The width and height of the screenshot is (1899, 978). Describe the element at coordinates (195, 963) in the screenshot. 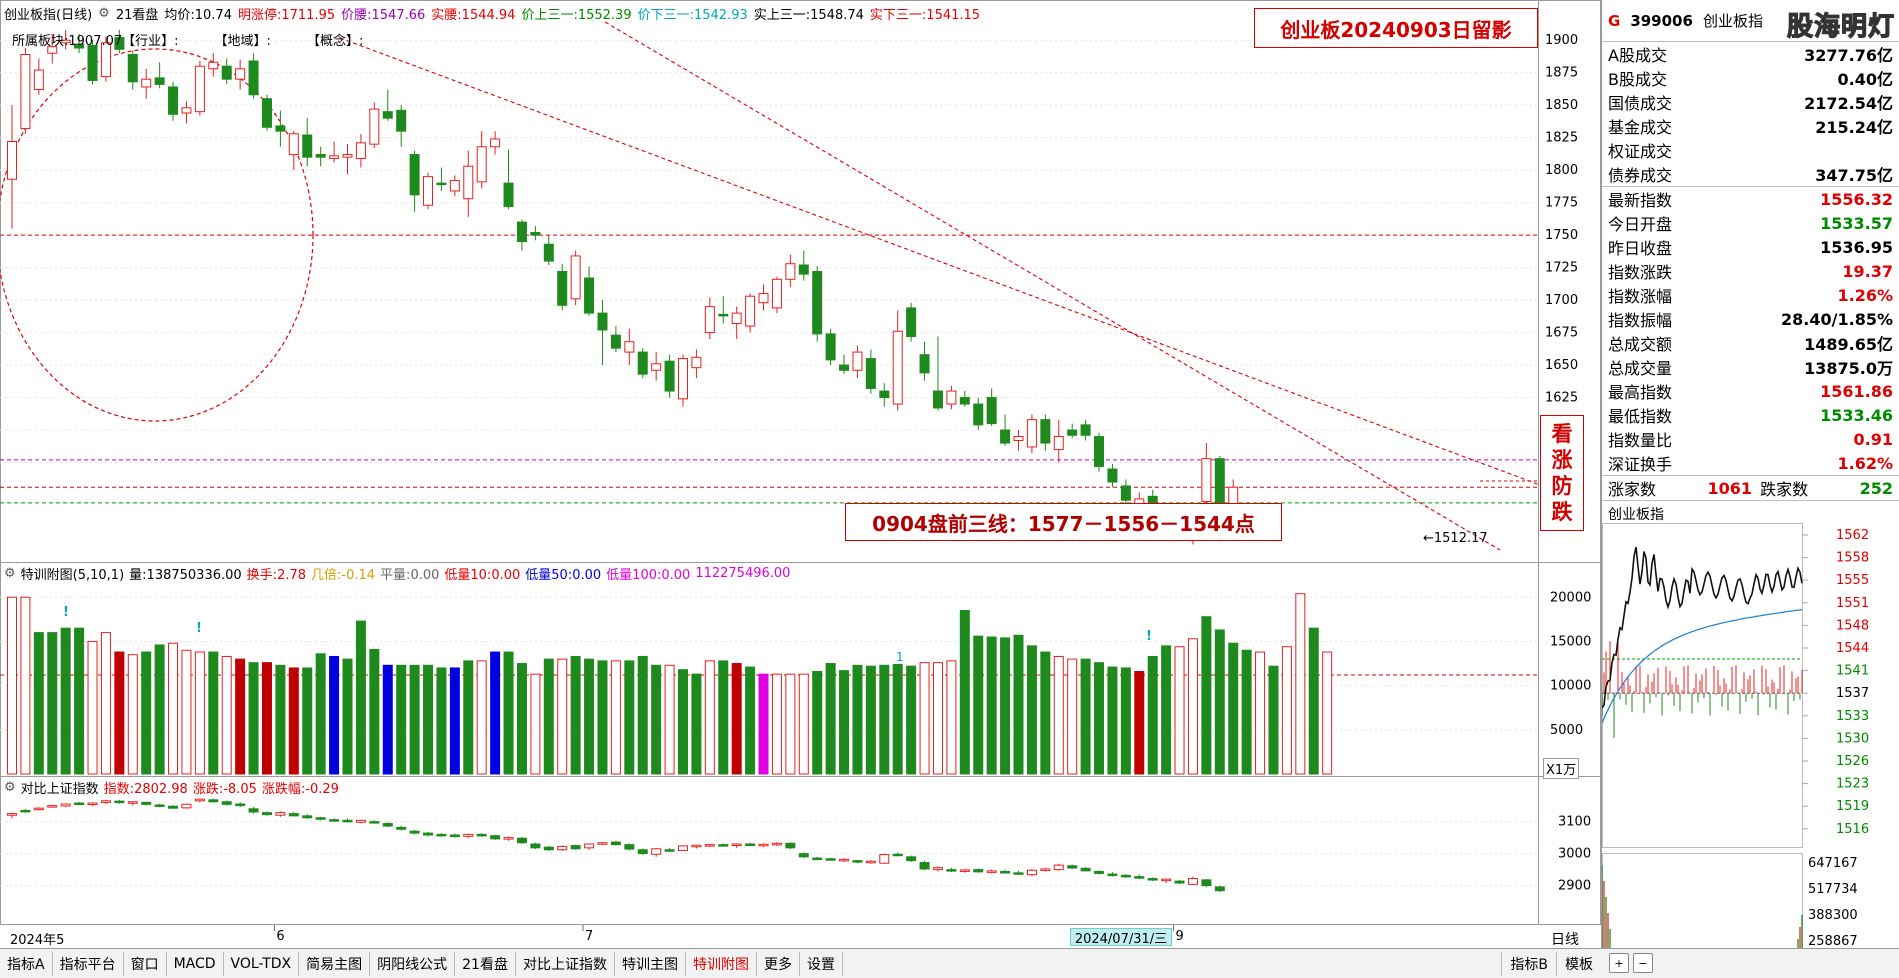

I see `tab-3: MACD` at that location.